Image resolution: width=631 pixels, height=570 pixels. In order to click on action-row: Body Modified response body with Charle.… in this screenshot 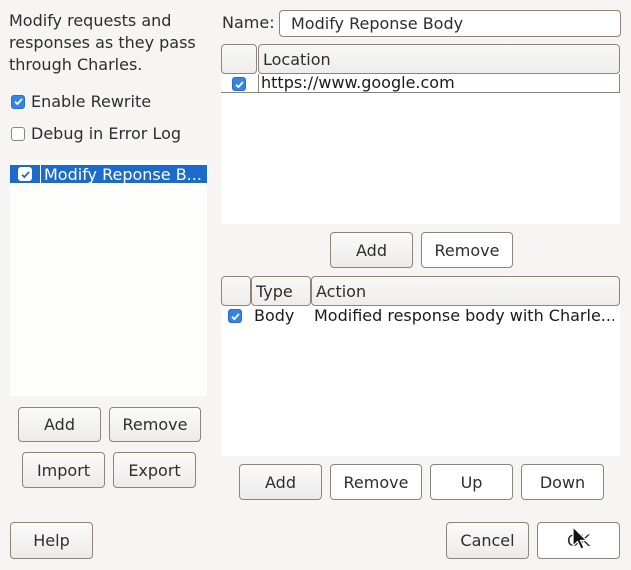, I will do `click(420, 316)`.